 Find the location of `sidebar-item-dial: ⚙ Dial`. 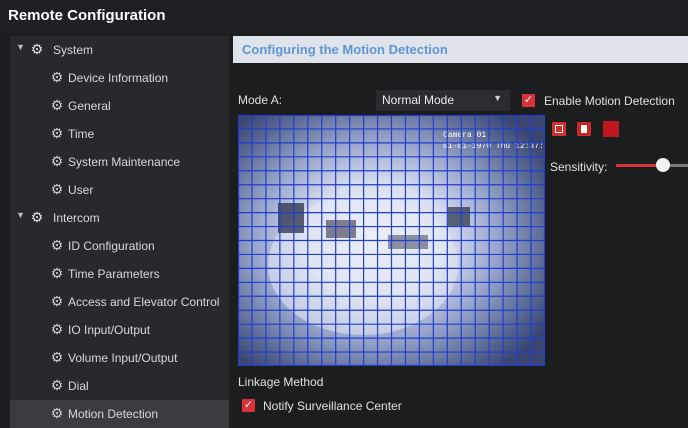

sidebar-item-dial: ⚙ Dial is located at coordinates (119, 386).